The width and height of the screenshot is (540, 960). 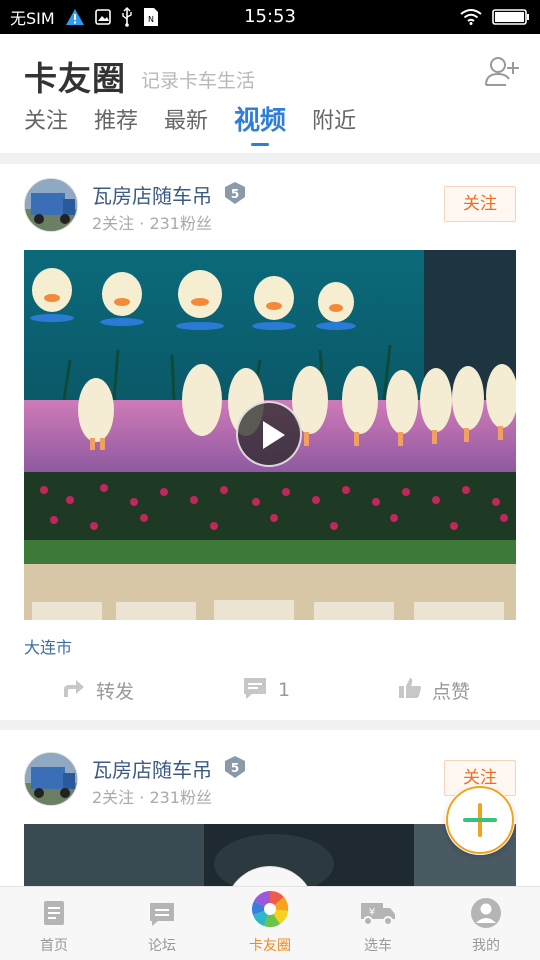 What do you see at coordinates (115, 691) in the screenshot?
I see `share-label: 转发` at bounding box center [115, 691].